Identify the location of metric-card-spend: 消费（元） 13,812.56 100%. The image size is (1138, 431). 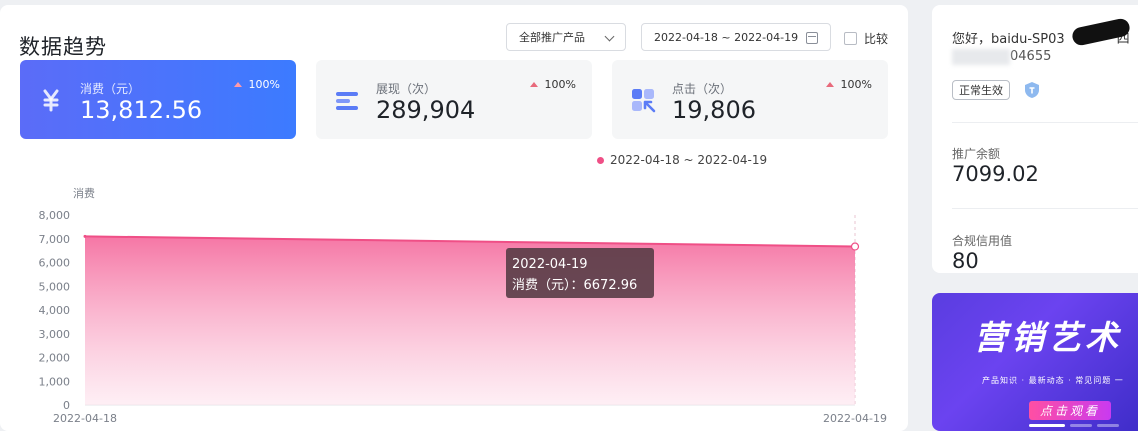
(158, 99).